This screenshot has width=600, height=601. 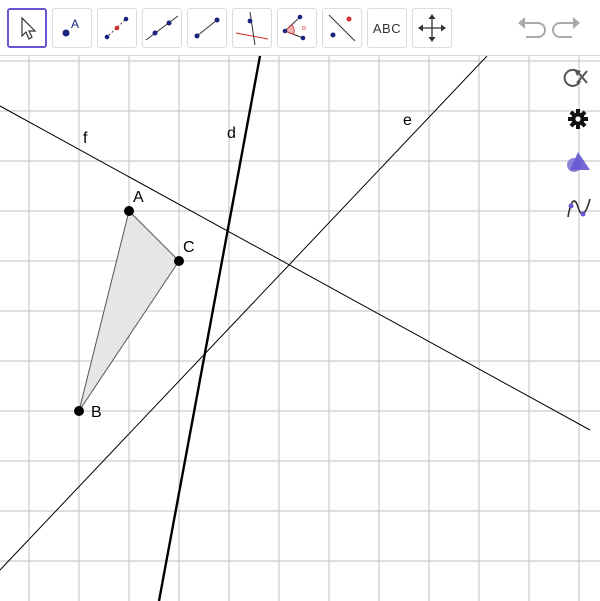 I want to click on move-graphics-tool-button, so click(x=432, y=28).